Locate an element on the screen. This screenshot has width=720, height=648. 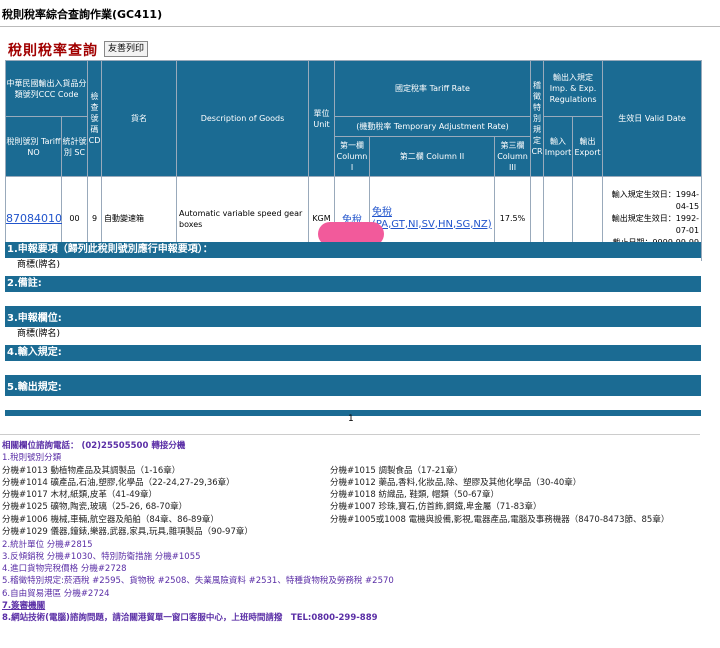
header-tariff-no: 稅則號別 Tariff NO is located at coordinates (33, 146).